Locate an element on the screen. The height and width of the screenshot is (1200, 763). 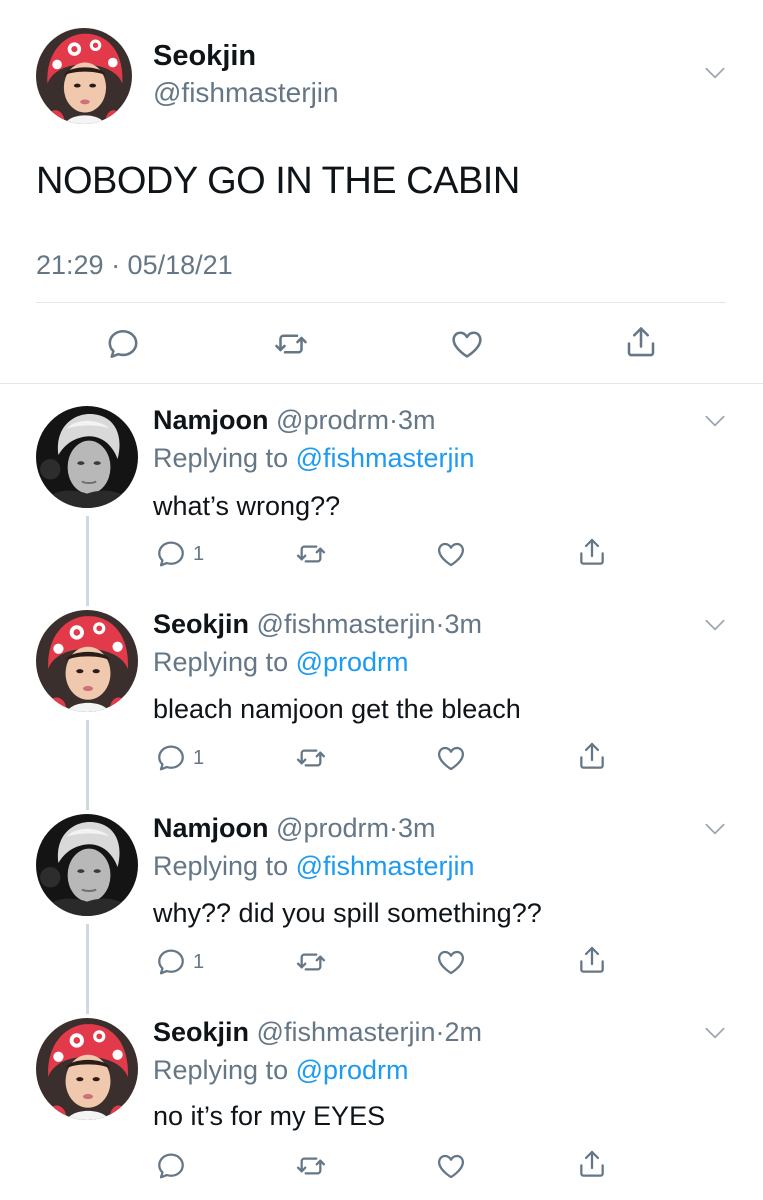
main-tweet-text: NOBODY GO IN THE CABIN is located at coordinates (278, 181).